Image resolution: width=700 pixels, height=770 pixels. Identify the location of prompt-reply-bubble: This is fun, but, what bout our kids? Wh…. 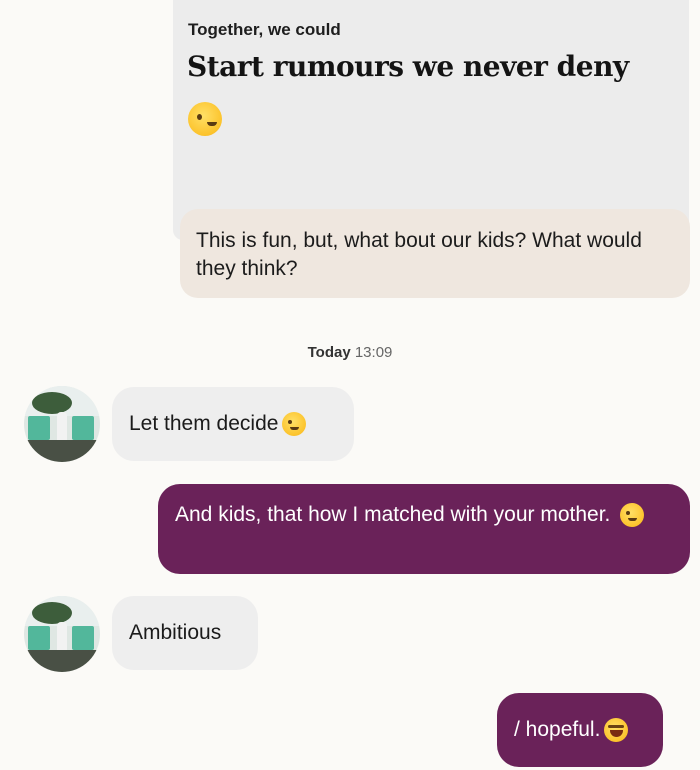
(435, 253).